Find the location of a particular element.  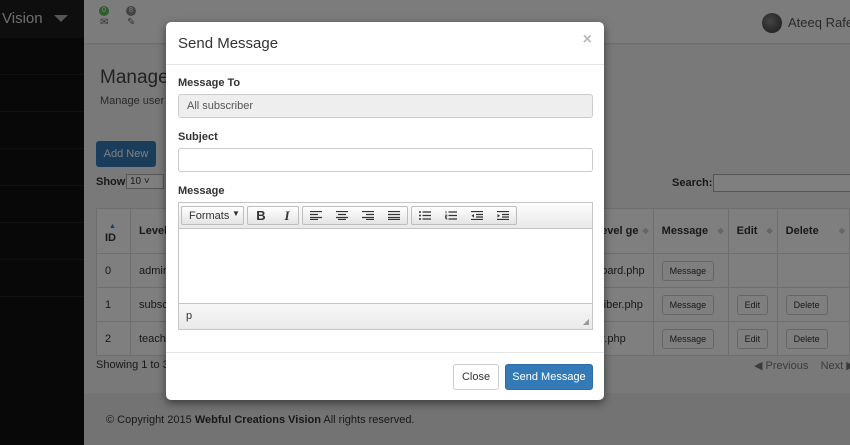

align-right-icon is located at coordinates (368, 215).